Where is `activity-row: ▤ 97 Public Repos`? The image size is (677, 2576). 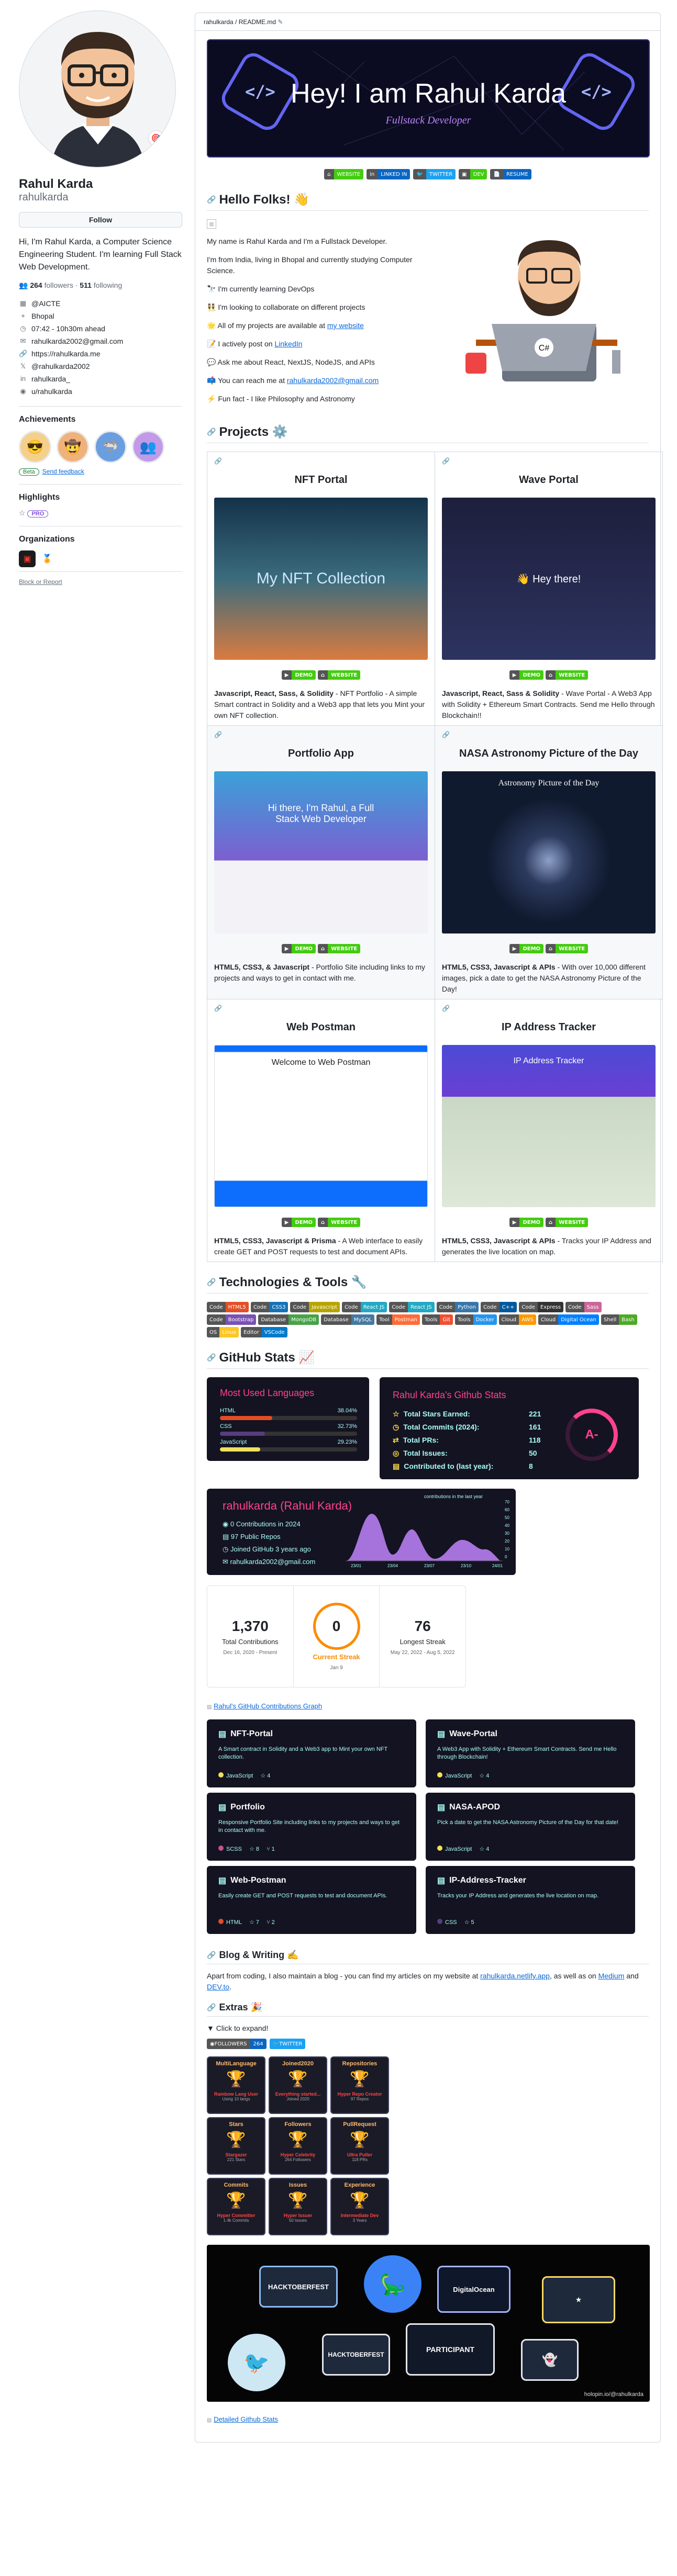 activity-row: ▤ 97 Public Repos is located at coordinates (252, 1536).